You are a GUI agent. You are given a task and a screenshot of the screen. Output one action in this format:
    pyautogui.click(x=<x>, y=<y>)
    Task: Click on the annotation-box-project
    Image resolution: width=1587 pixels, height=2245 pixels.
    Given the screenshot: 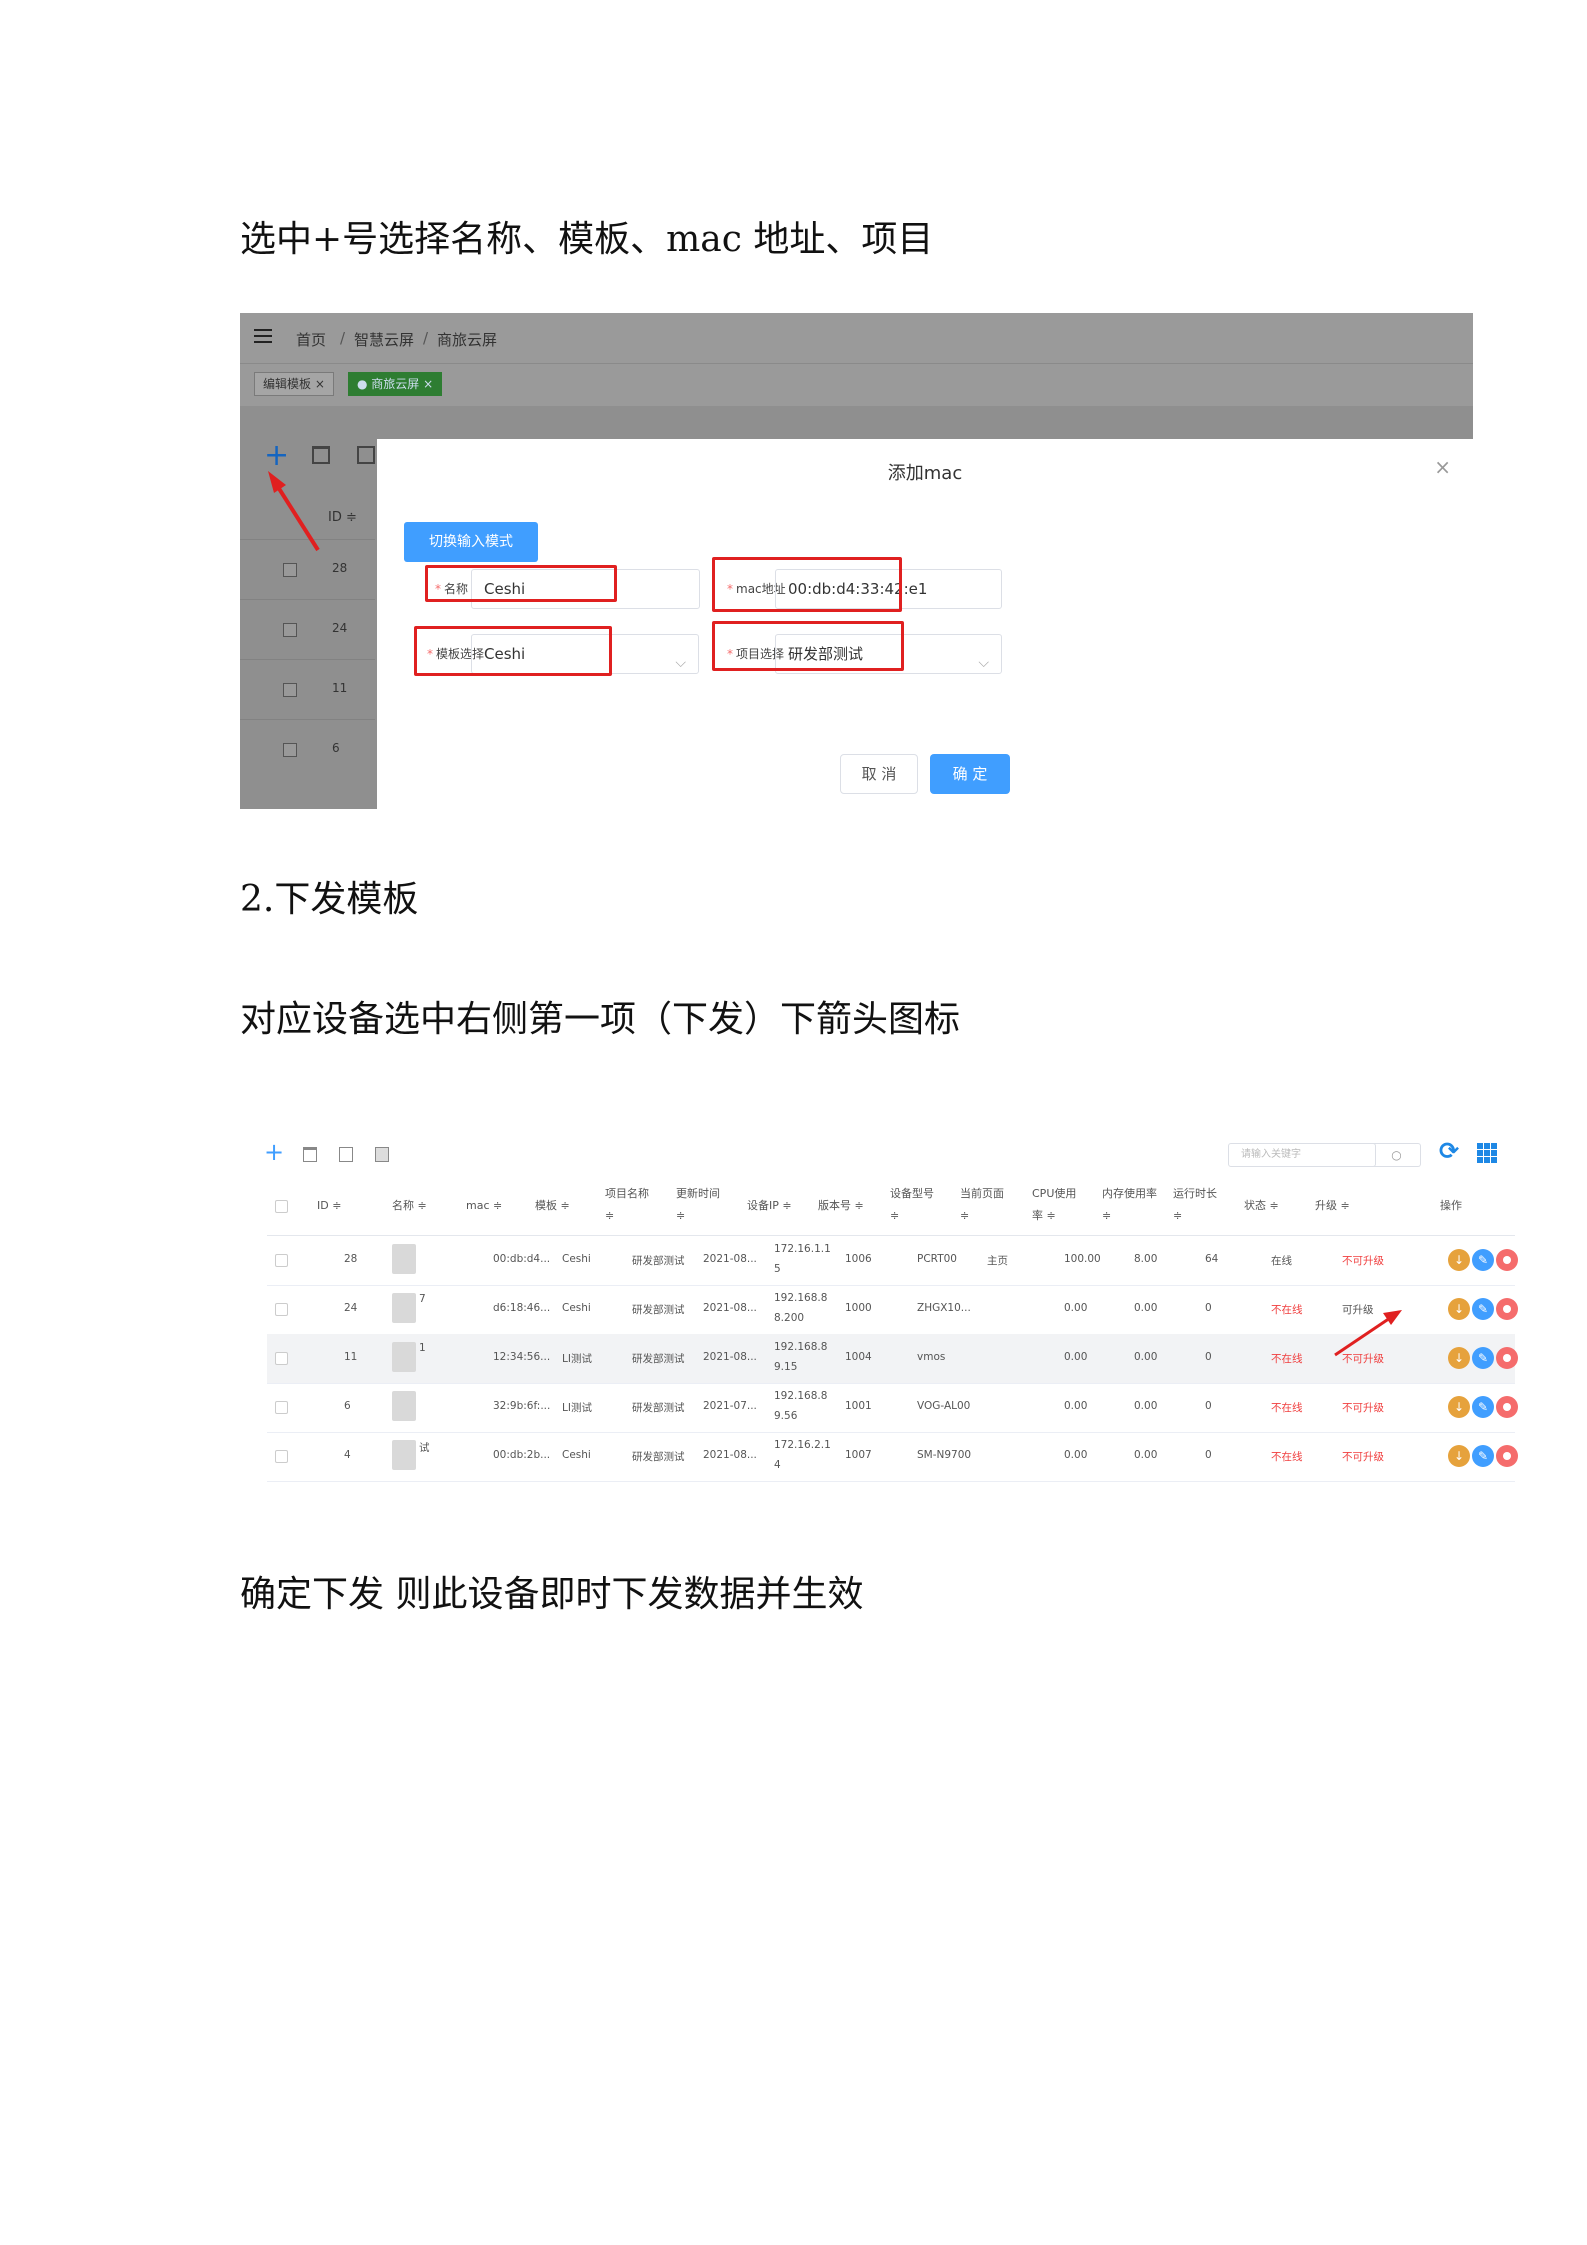 What is the action you would take?
    pyautogui.click(x=808, y=646)
    